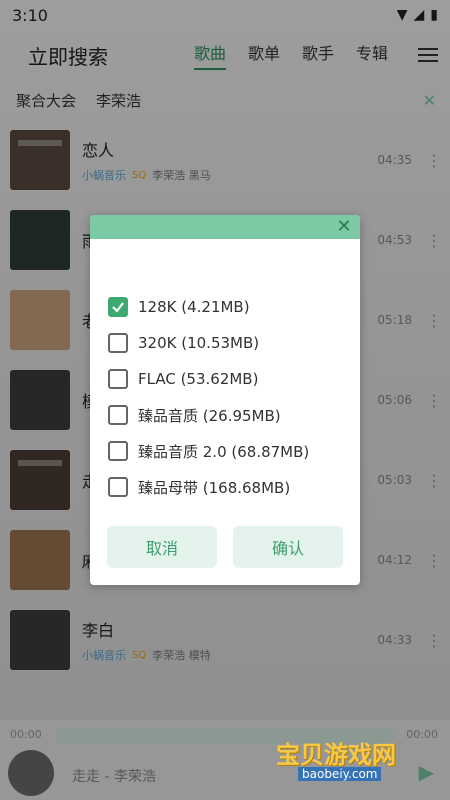 This screenshot has height=800, width=450. What do you see at coordinates (214, 487) in the screenshot?
I see `option-label: 臻品母带 (168.68MB)` at bounding box center [214, 487].